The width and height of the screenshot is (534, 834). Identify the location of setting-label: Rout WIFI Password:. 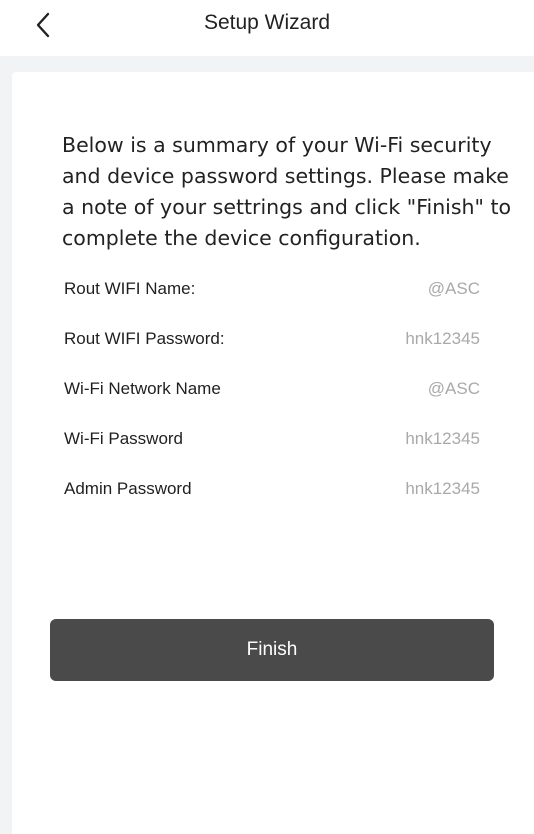
(144, 338).